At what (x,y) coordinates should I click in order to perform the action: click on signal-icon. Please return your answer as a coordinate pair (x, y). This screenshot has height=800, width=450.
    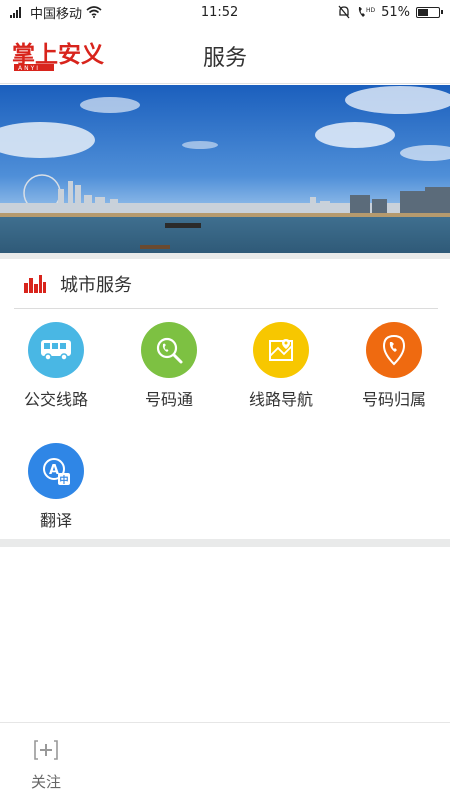
    Looking at the image, I should click on (15, 12).